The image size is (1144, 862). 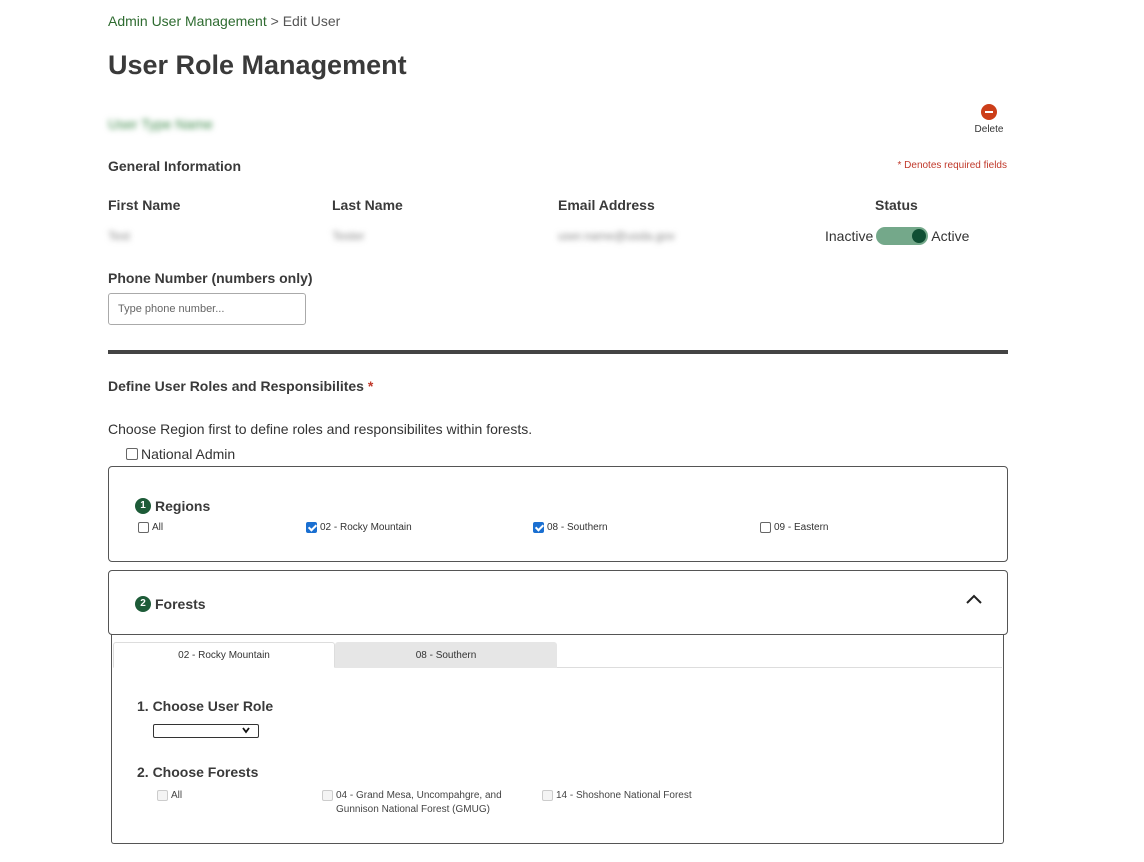 I want to click on delete-label: Delete, so click(x=989, y=129).